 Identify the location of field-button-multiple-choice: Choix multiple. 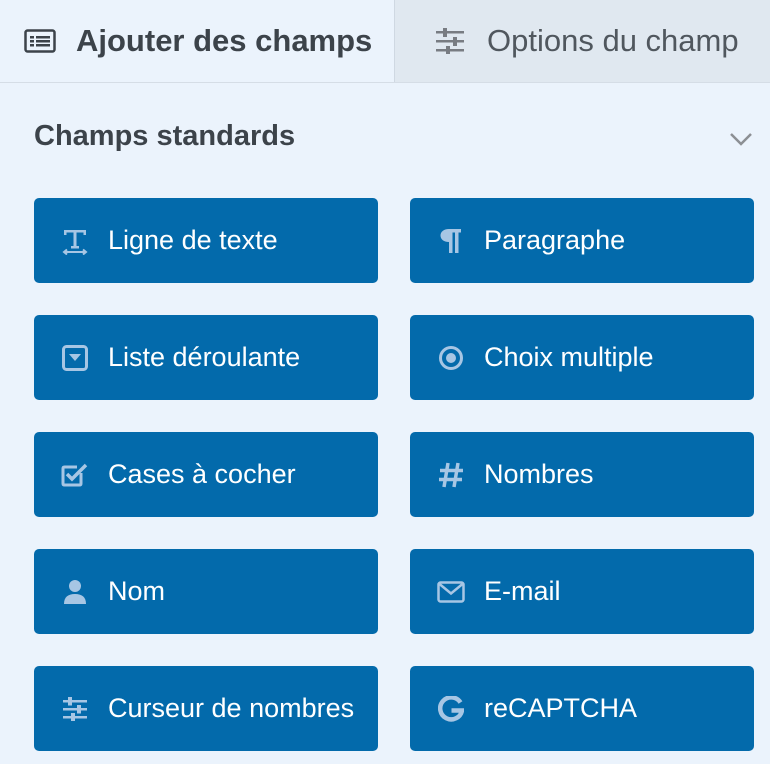
(582, 357).